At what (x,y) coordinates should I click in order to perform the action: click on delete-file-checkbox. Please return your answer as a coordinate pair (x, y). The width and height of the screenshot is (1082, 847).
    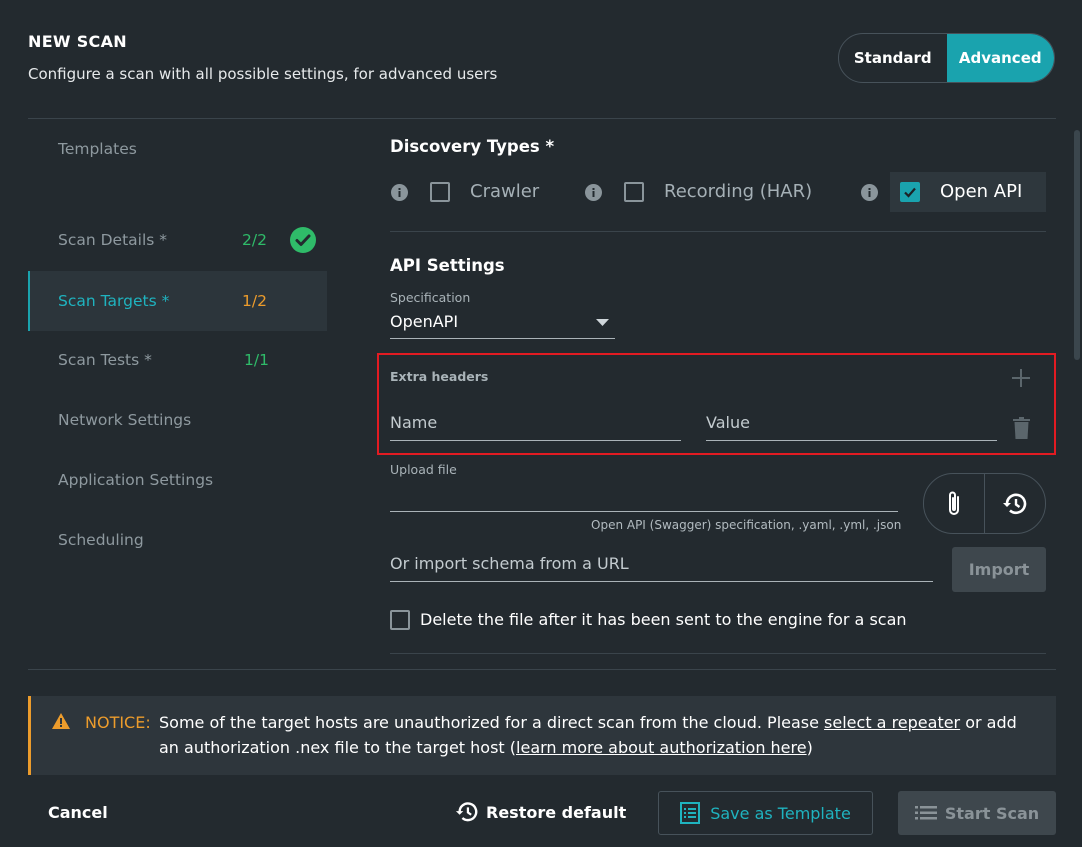
    Looking at the image, I should click on (400, 620).